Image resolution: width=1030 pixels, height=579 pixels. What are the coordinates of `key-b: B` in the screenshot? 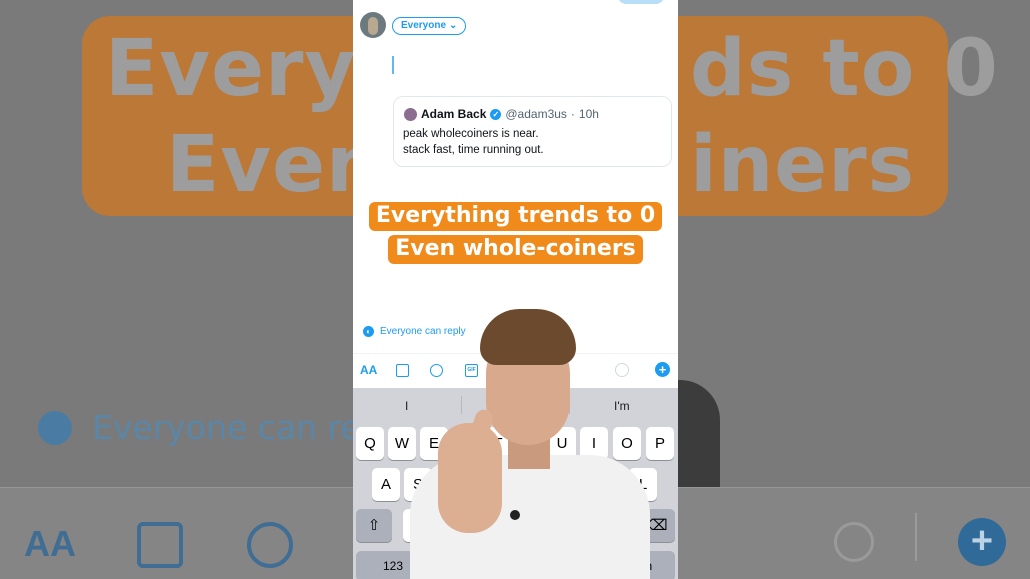 It's located at (545, 525).